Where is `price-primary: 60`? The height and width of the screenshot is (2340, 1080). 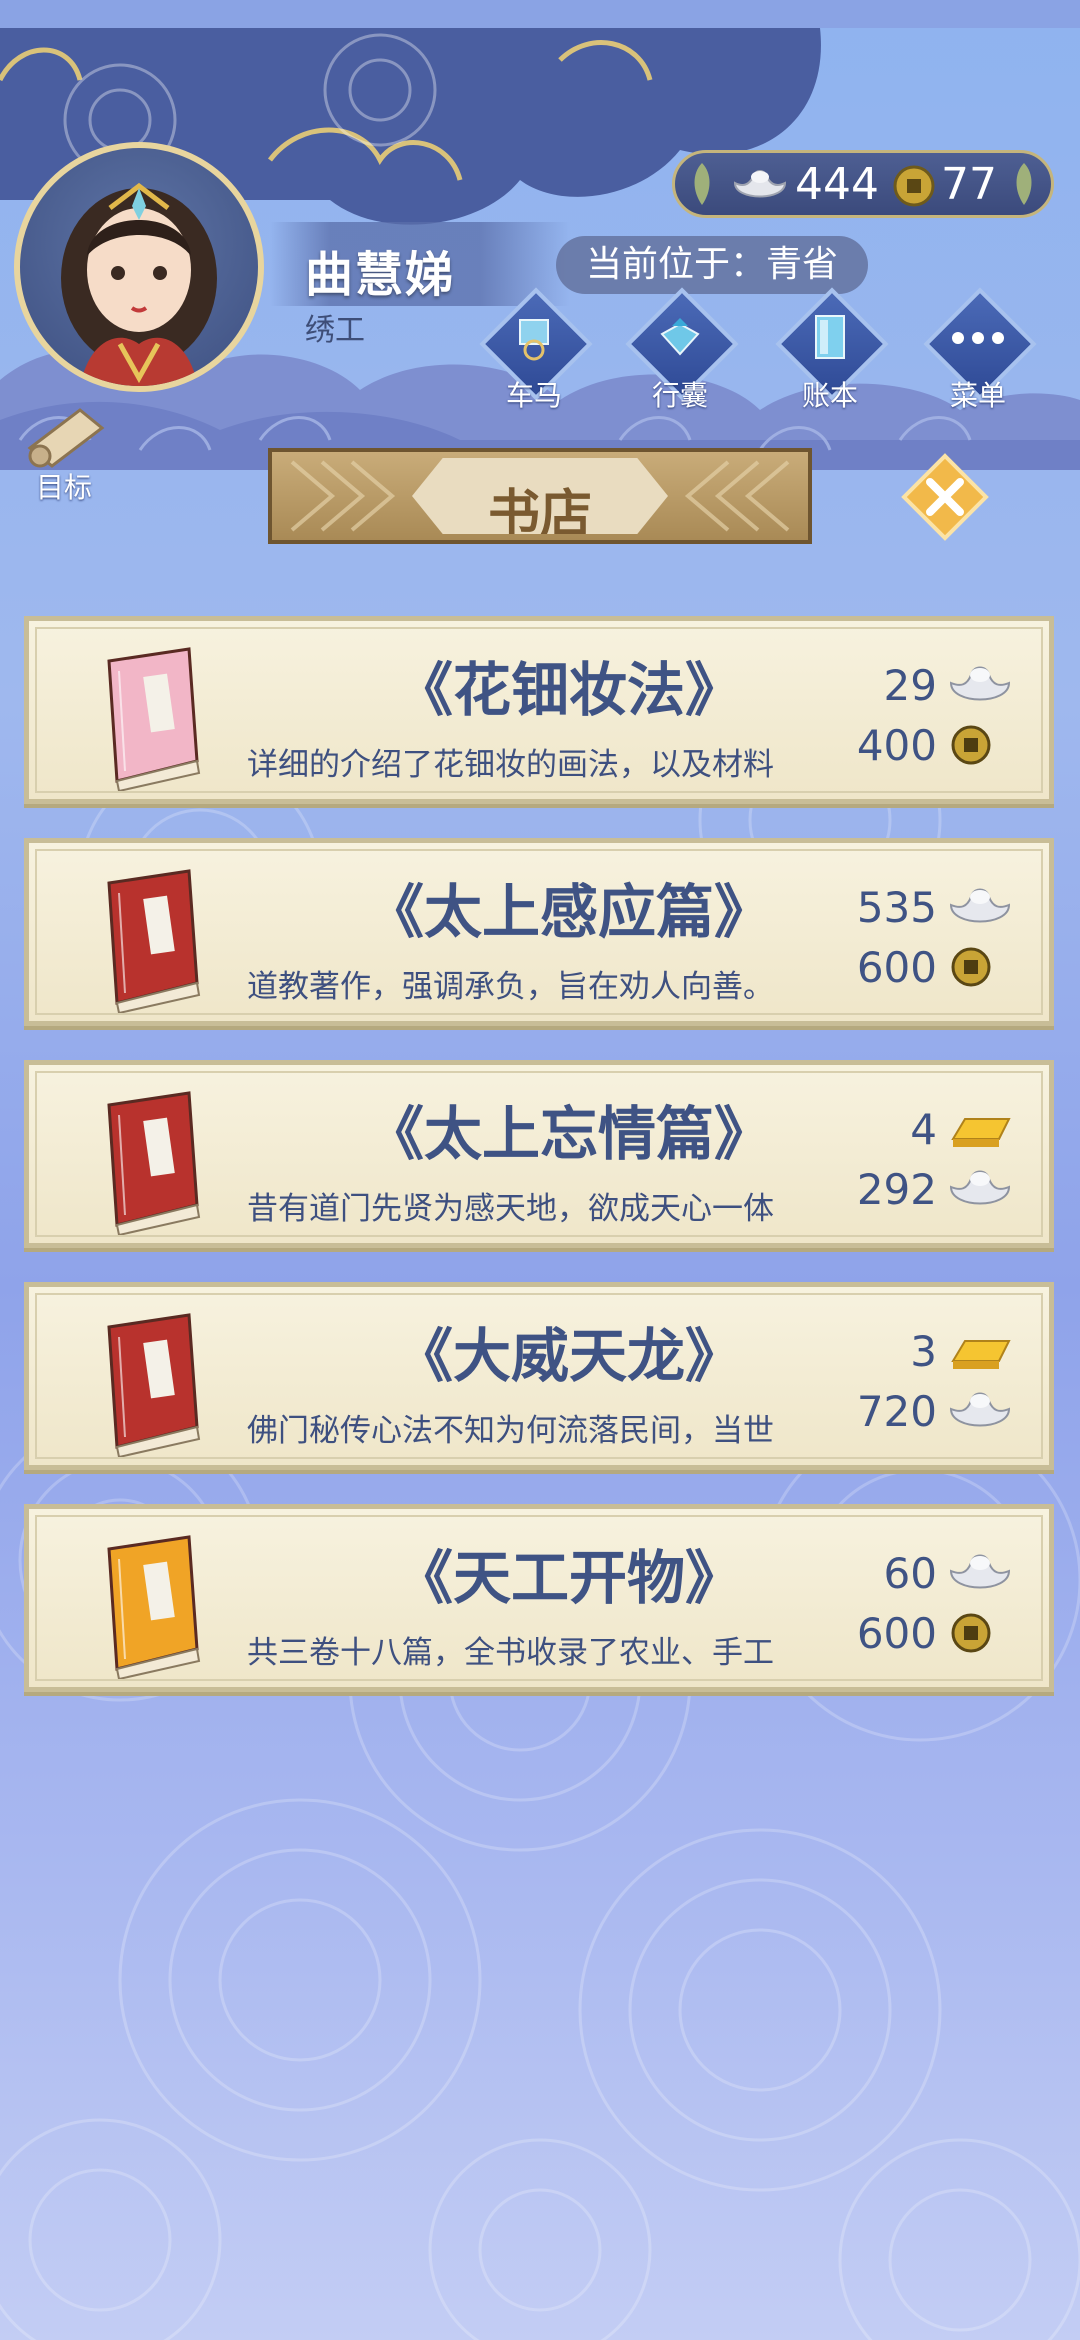
price-primary: 60 is located at coordinates (910, 1573).